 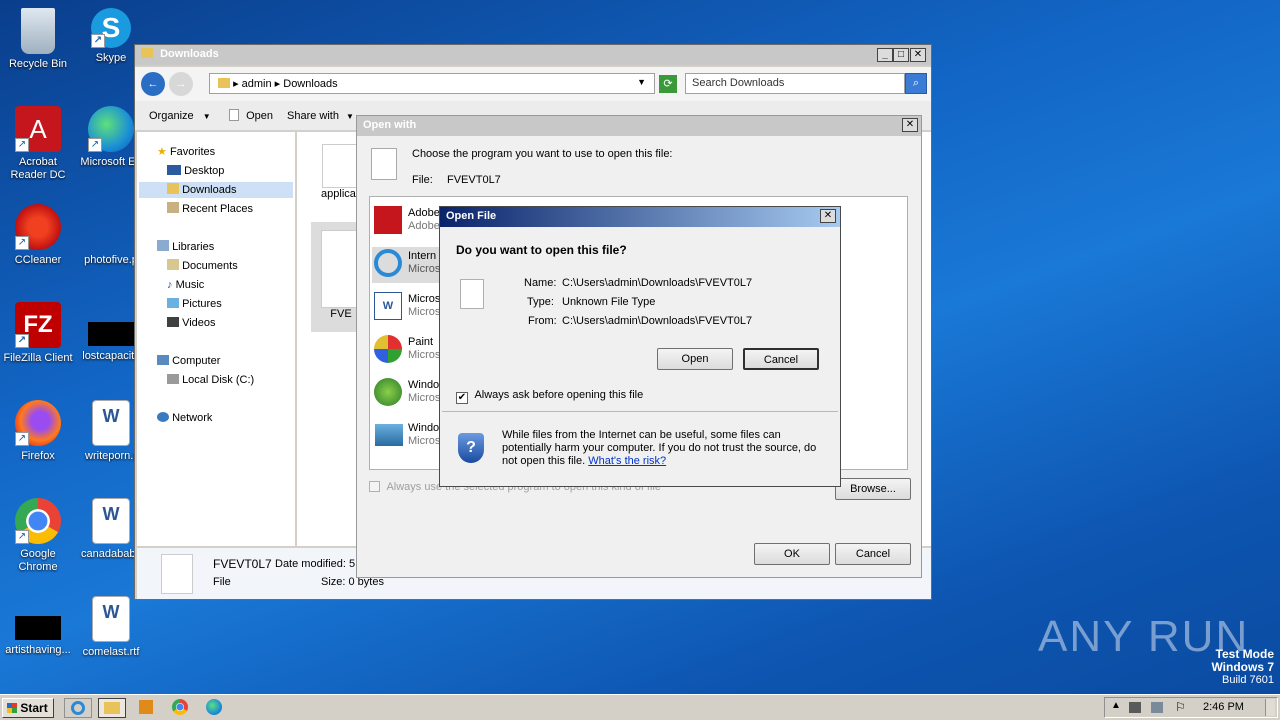 I want to click on desktop-icon-label: Firefox, so click(x=38, y=456).